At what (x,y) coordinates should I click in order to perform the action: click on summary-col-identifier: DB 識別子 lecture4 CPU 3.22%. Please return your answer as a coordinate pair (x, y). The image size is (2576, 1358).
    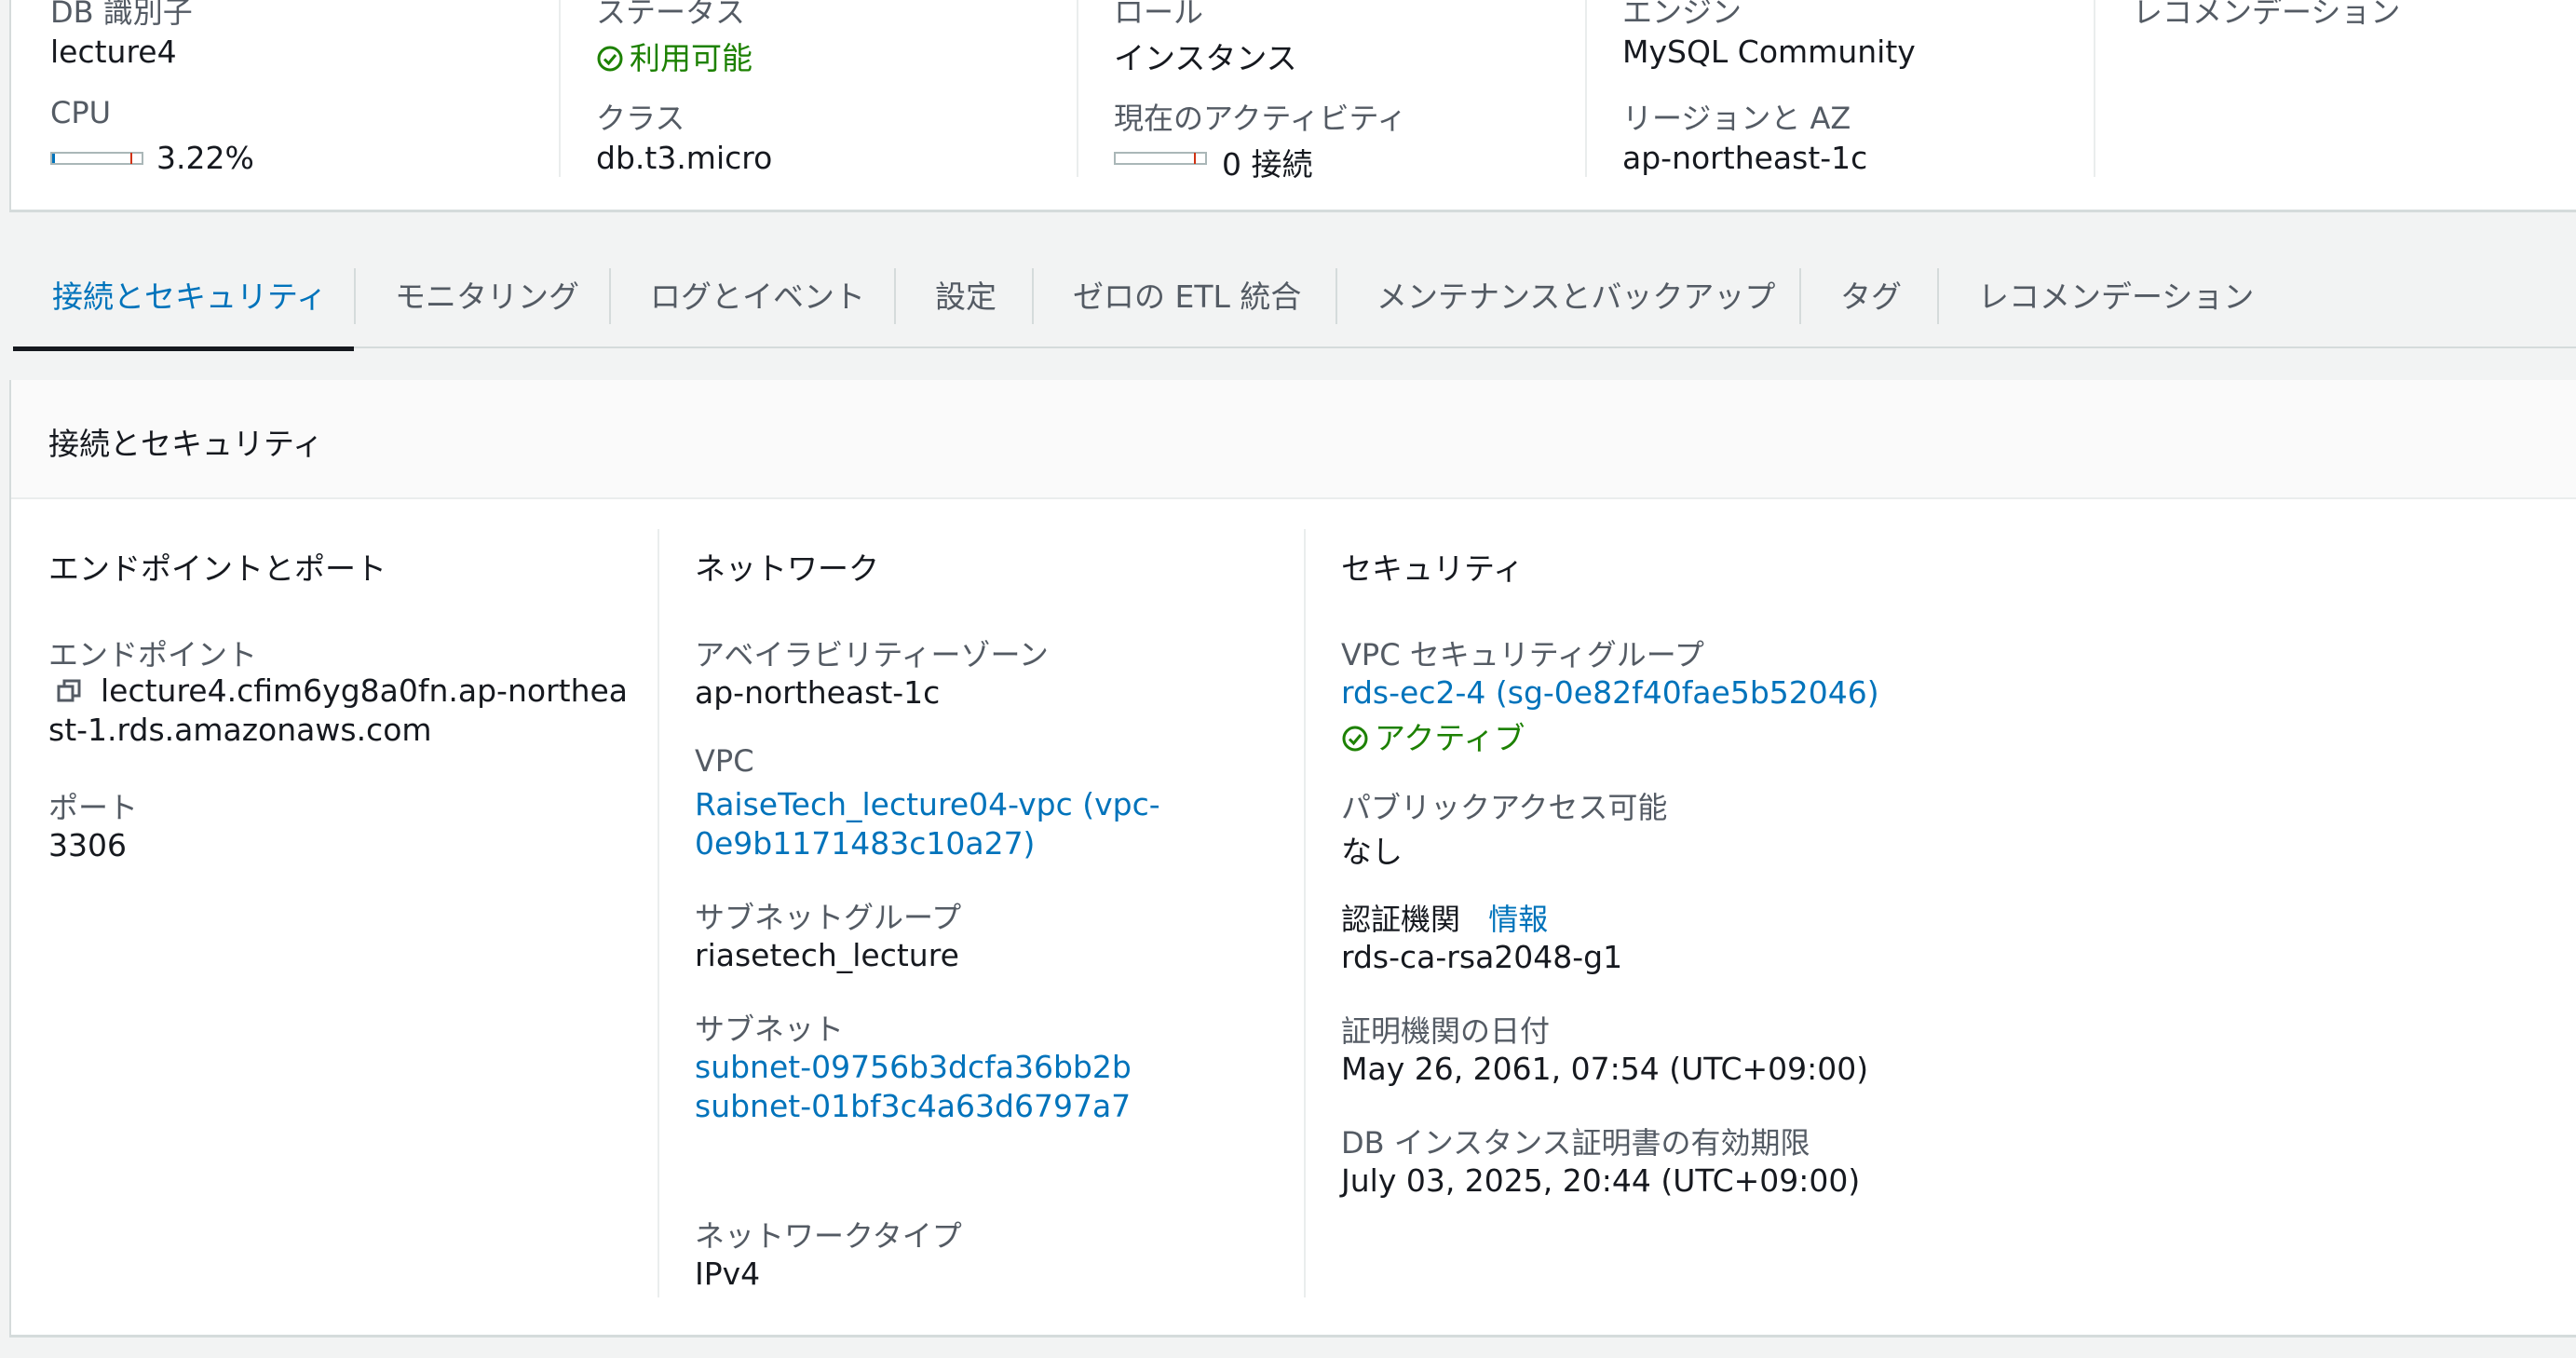
    Looking at the image, I should click on (286, 88).